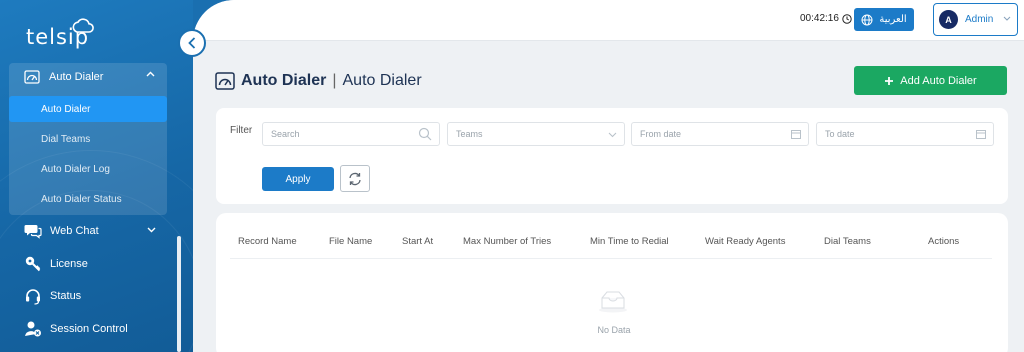 The width and height of the screenshot is (1024, 352). What do you see at coordinates (350, 241) in the screenshot?
I see `column-header: File Name` at bounding box center [350, 241].